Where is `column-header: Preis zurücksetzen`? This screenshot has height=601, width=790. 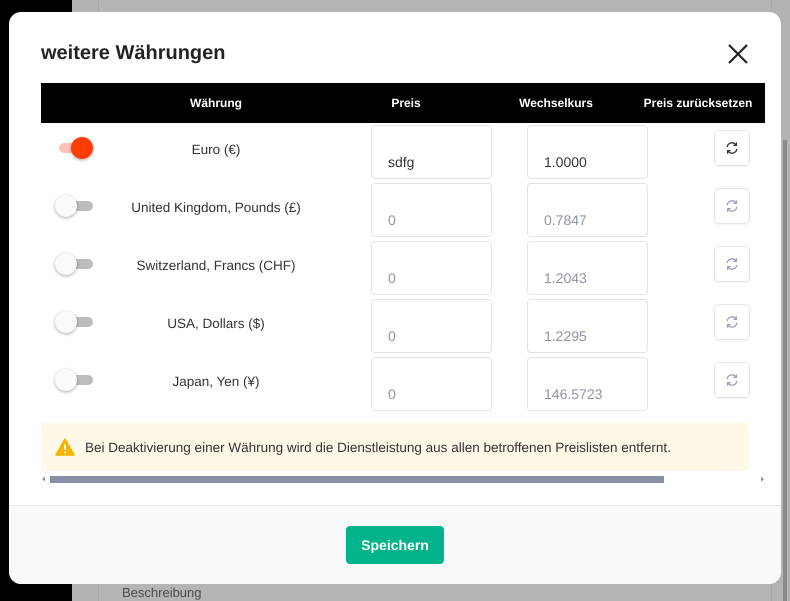 column-header: Preis zurücksetzen is located at coordinates (698, 103).